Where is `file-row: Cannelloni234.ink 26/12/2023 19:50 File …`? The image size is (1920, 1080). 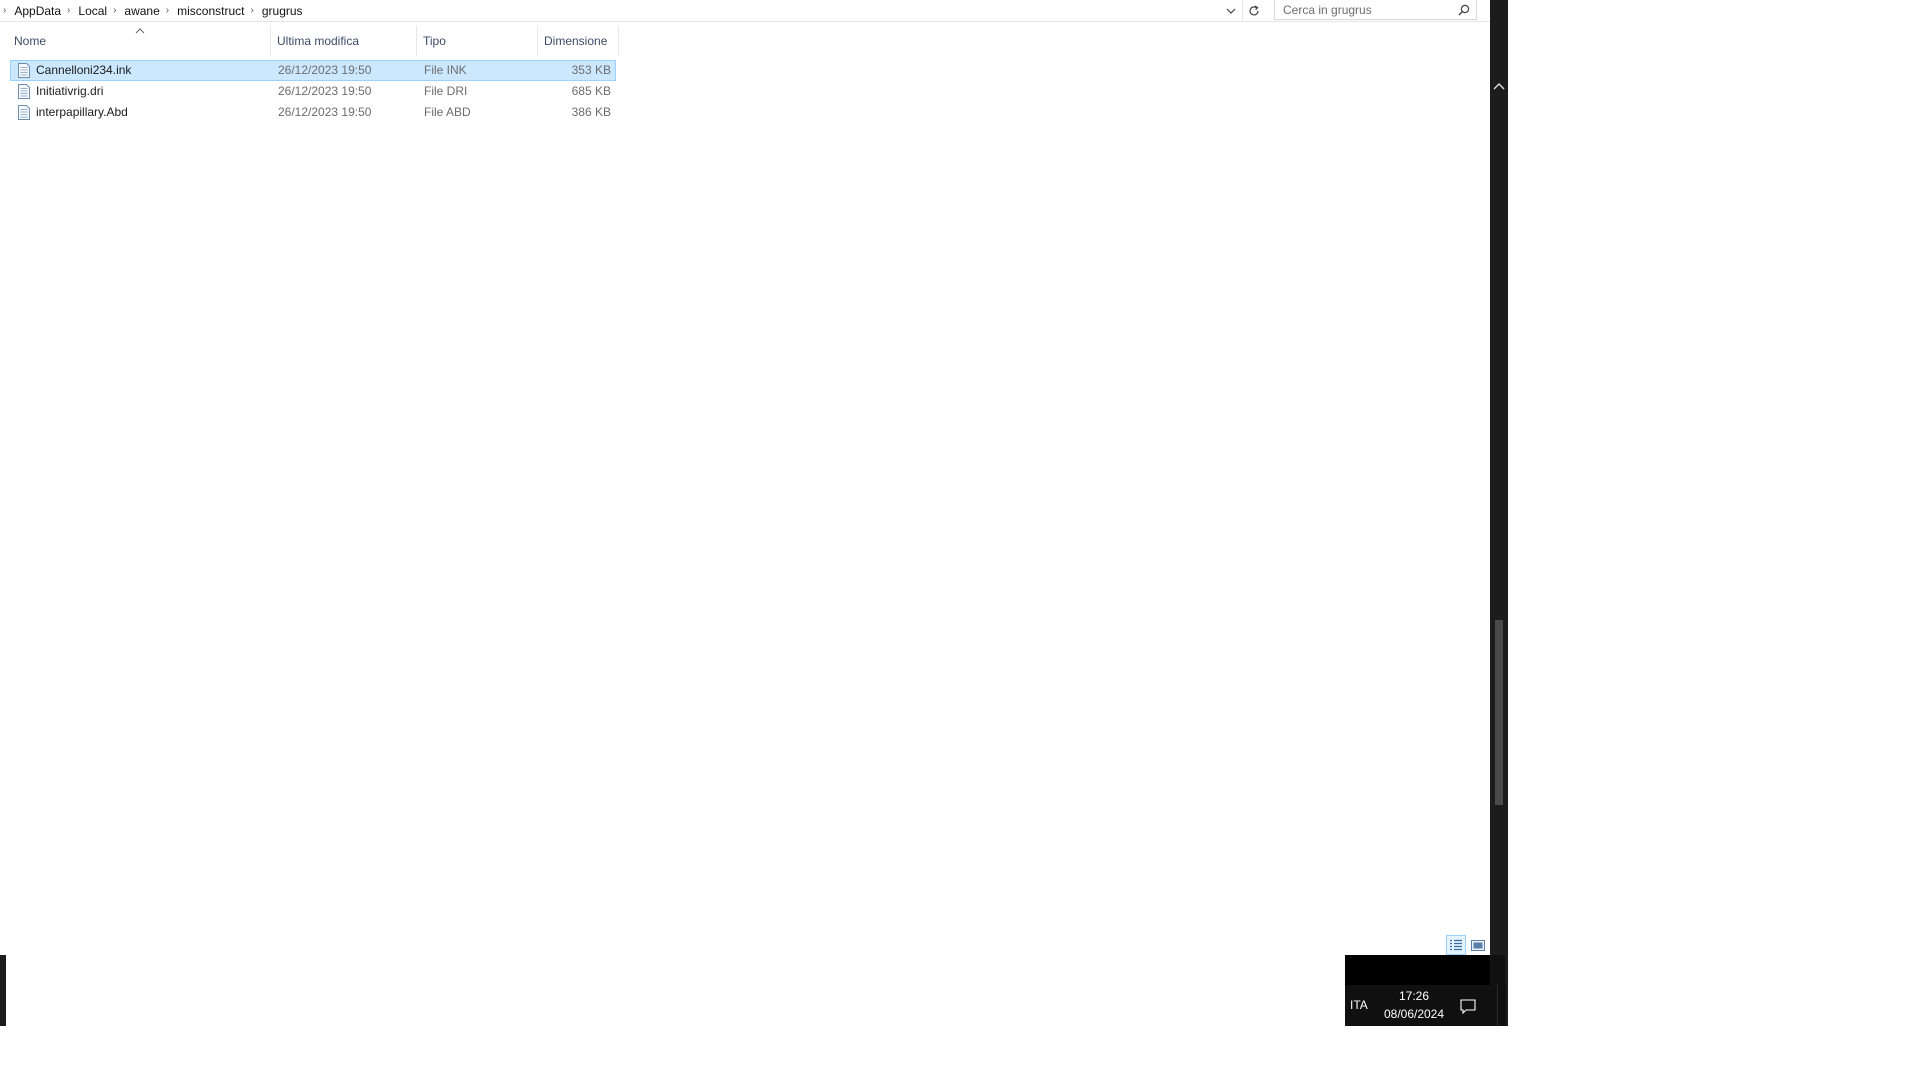
file-row: Cannelloni234.ink 26/12/2023 19:50 File … is located at coordinates (313, 70).